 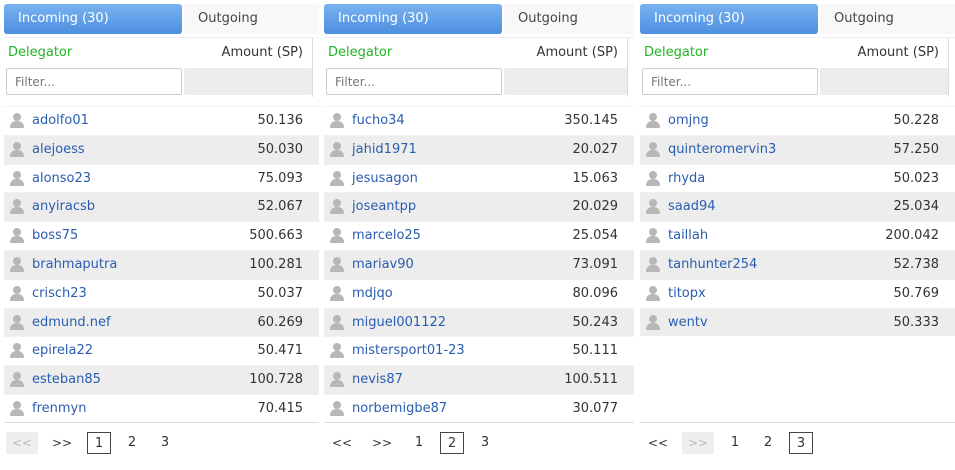 I want to click on amount-value: 57.250, so click(x=916, y=149).